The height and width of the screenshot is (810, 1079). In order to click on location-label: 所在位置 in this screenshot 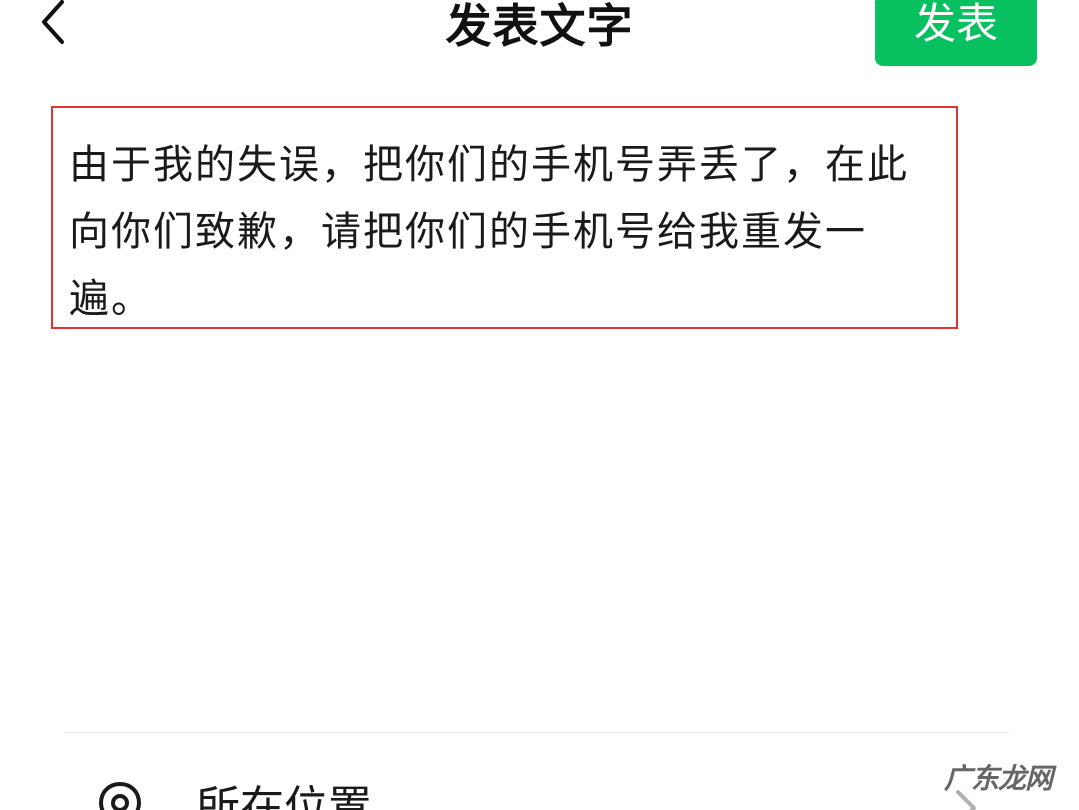, I will do `click(284, 796)`.